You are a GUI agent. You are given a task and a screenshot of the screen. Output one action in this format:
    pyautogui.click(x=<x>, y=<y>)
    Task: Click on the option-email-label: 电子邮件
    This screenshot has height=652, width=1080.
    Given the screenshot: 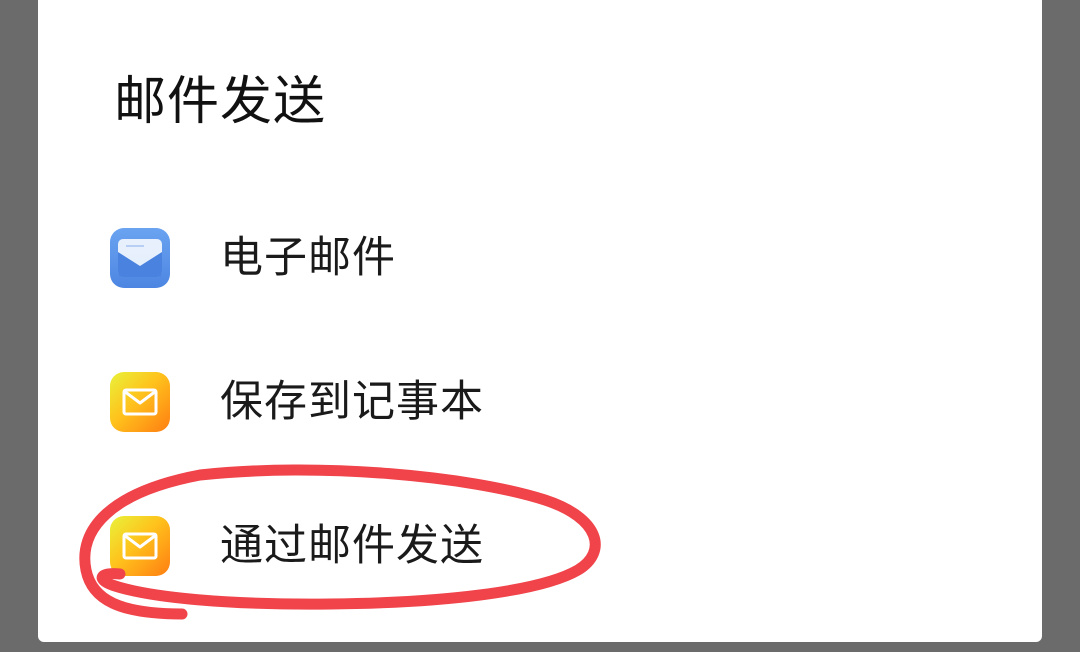 What is the action you would take?
    pyautogui.click(x=308, y=258)
    